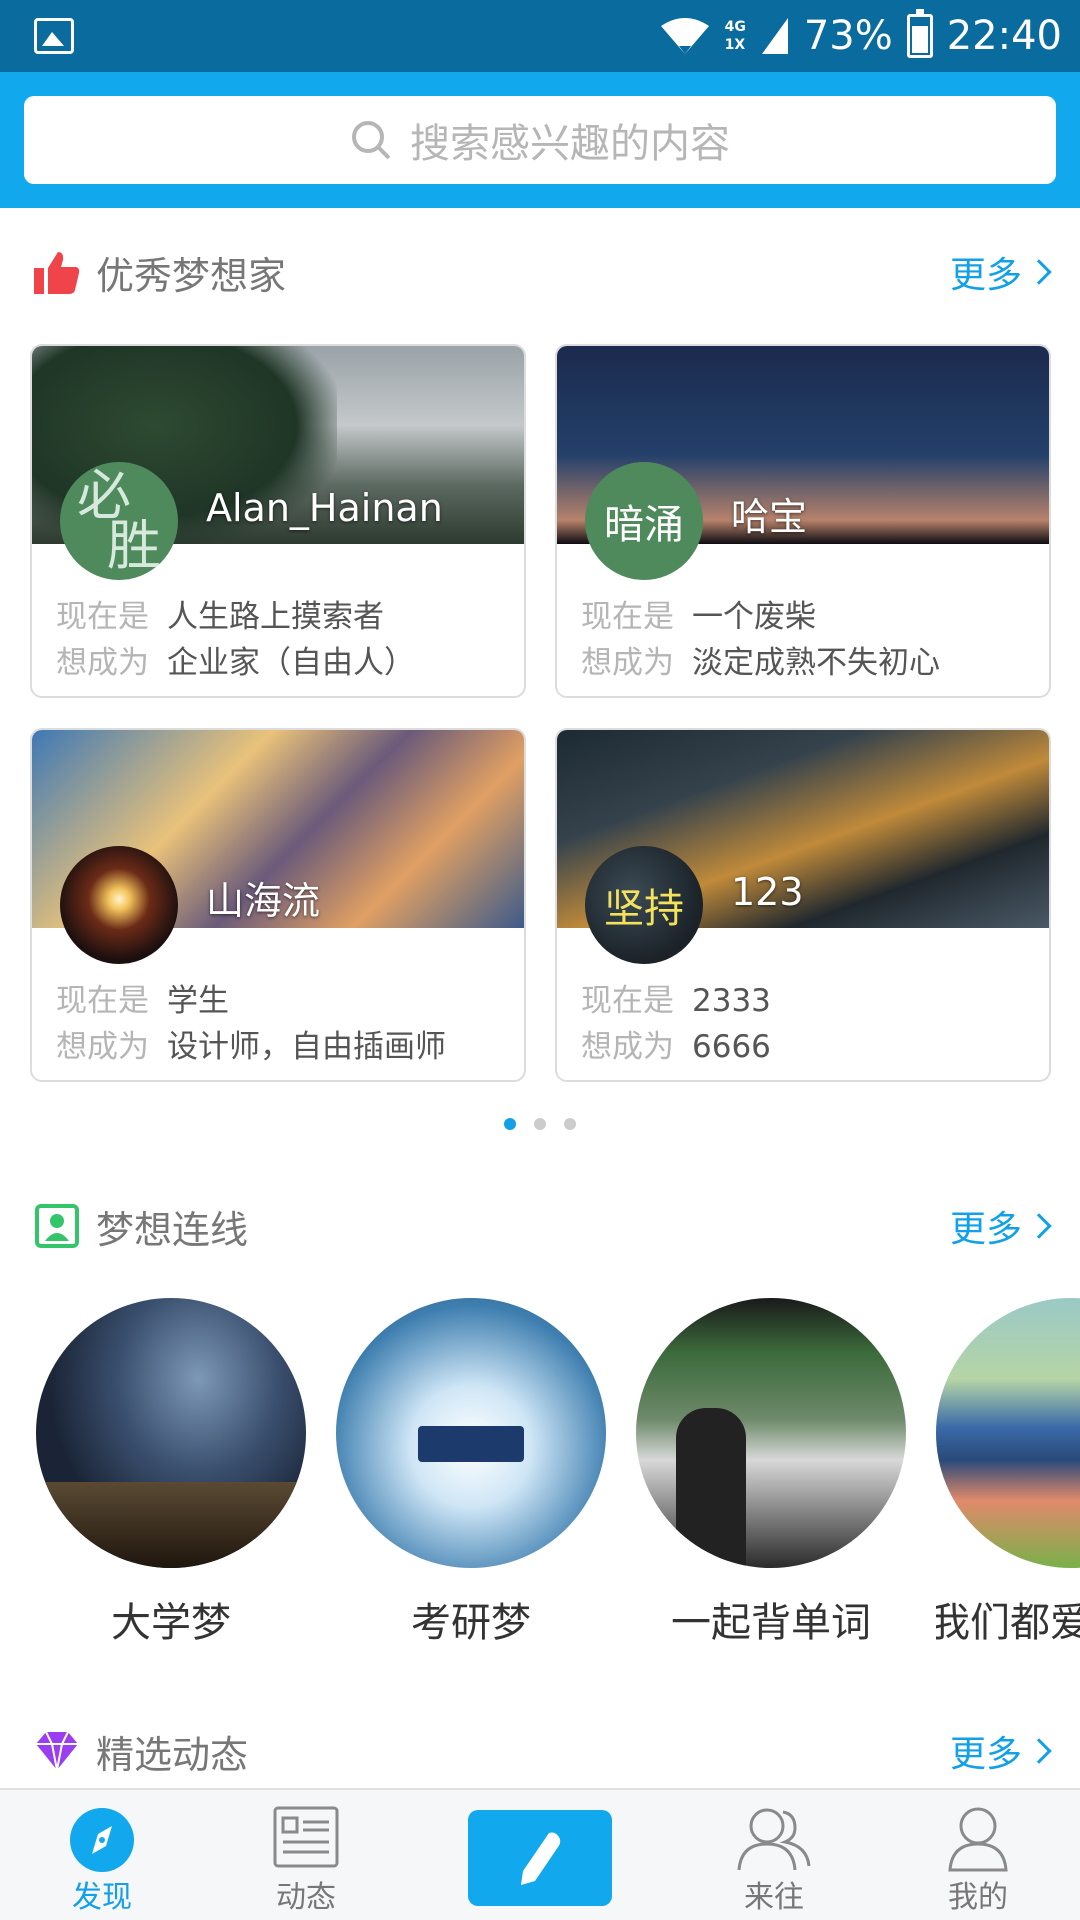  Describe the element at coordinates (767, 892) in the screenshot. I see `dreamer-name: 123` at that location.